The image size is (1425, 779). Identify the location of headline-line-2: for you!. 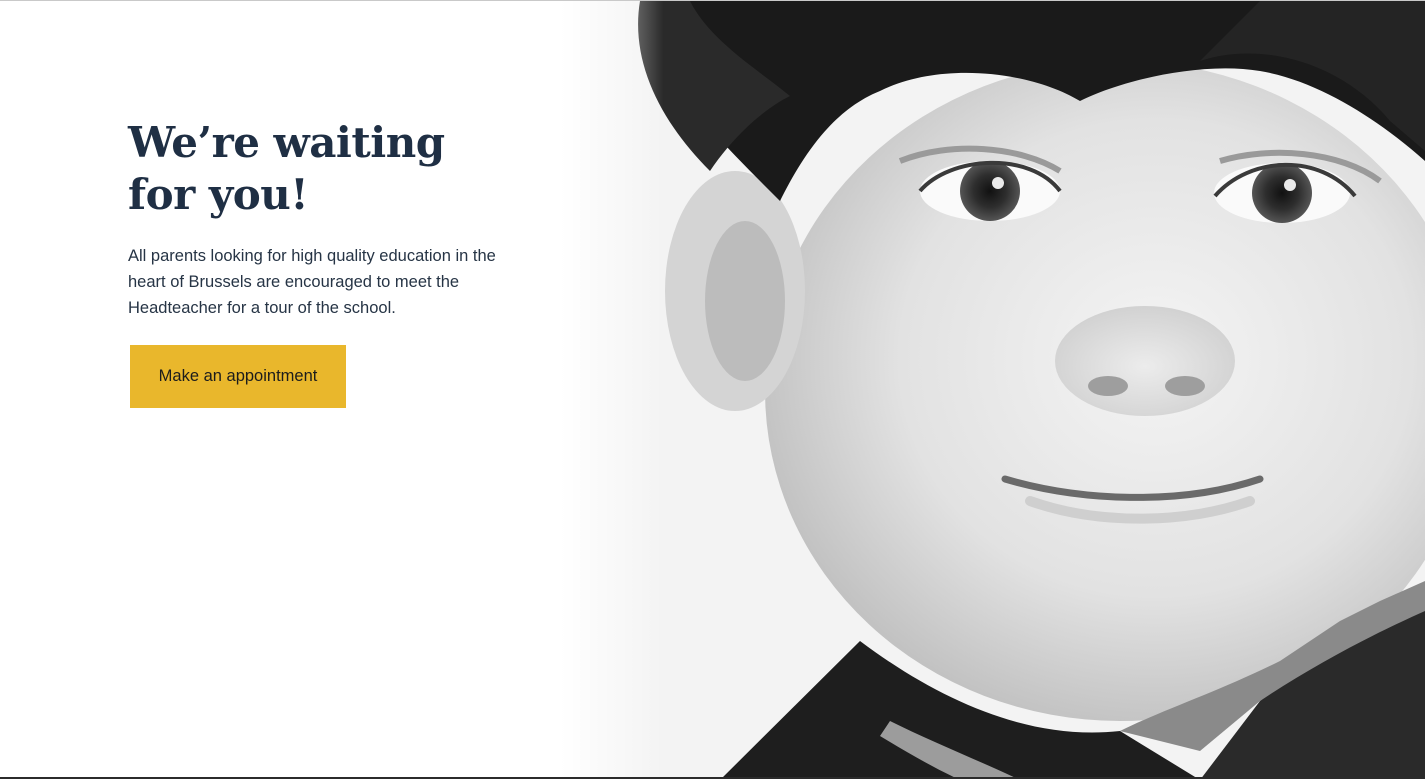
(218, 194).